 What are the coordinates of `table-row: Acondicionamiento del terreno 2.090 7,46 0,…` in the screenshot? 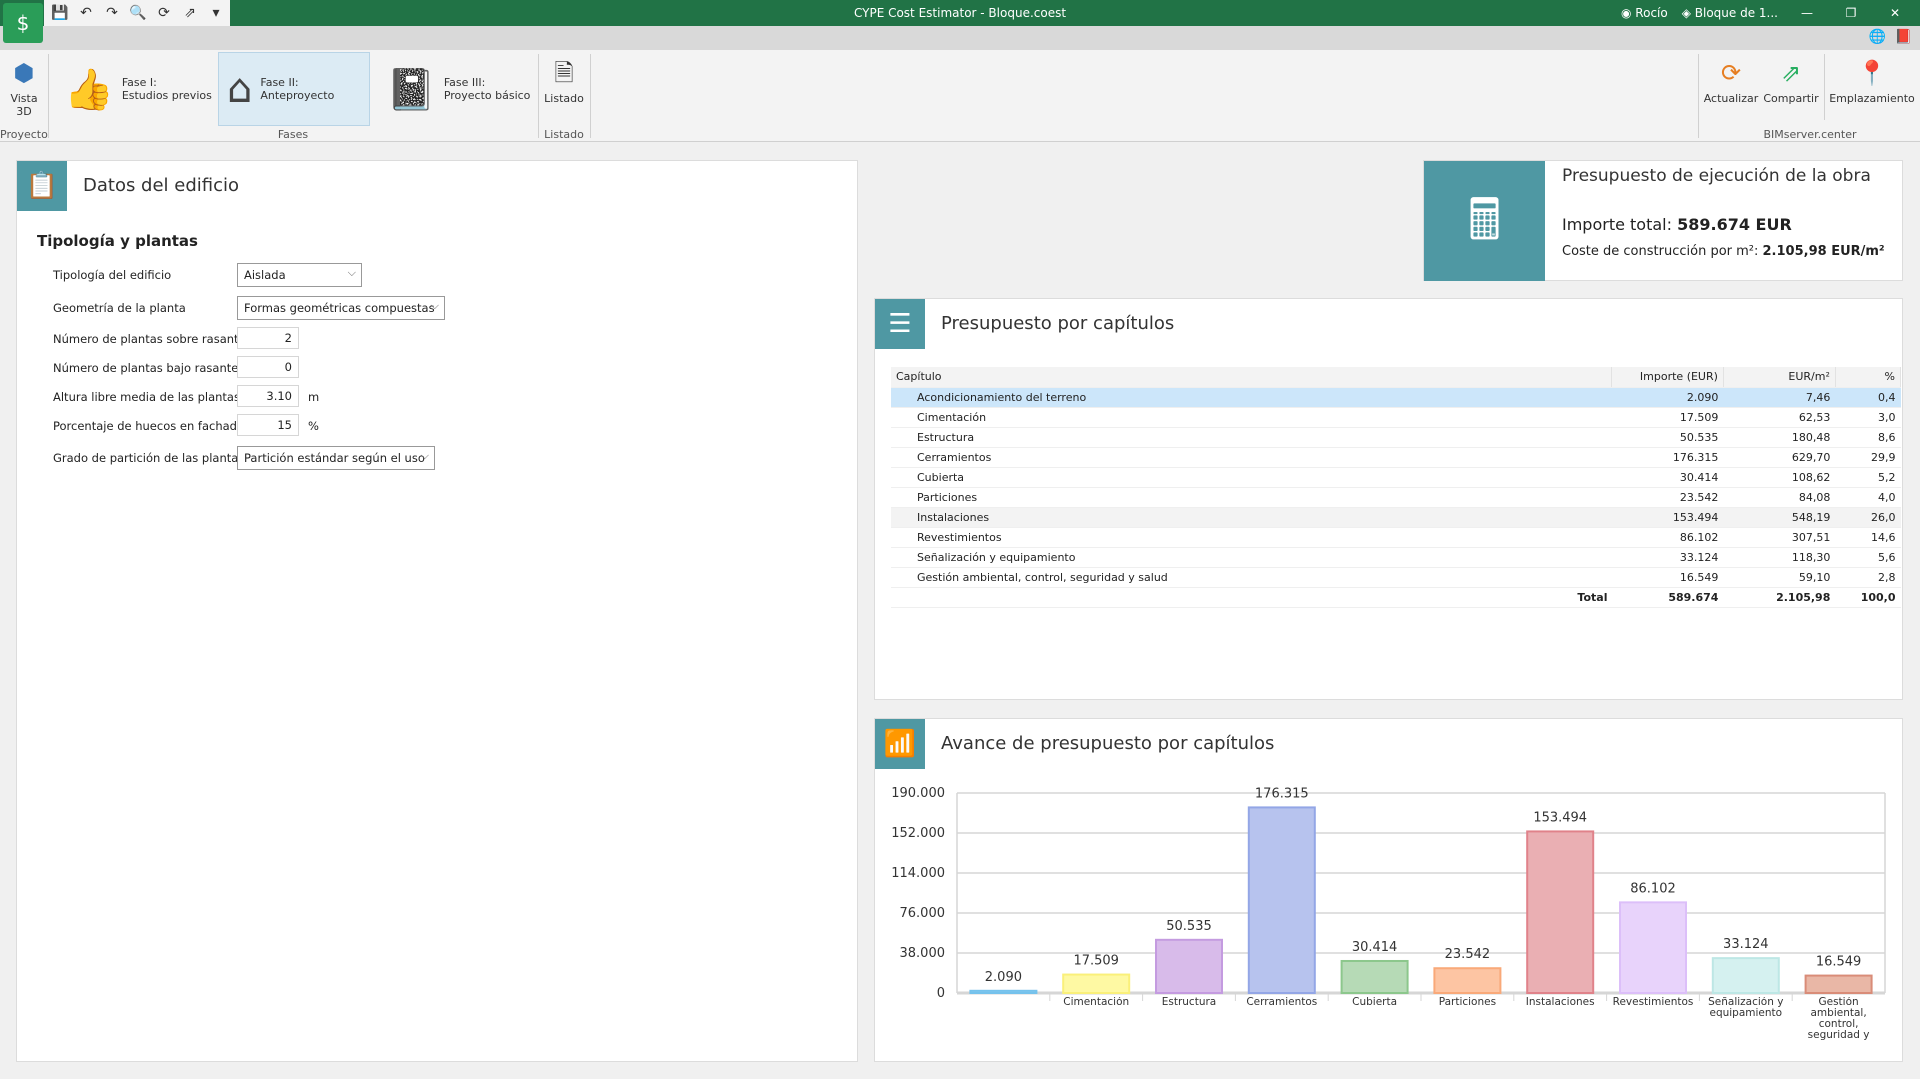 It's located at (1396, 397).